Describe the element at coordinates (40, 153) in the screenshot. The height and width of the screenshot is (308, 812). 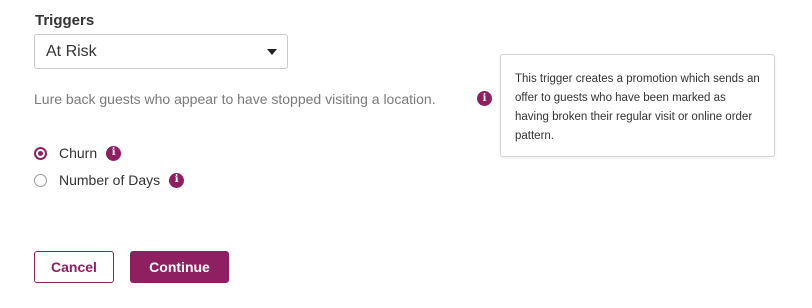
I see `churn-radio` at that location.